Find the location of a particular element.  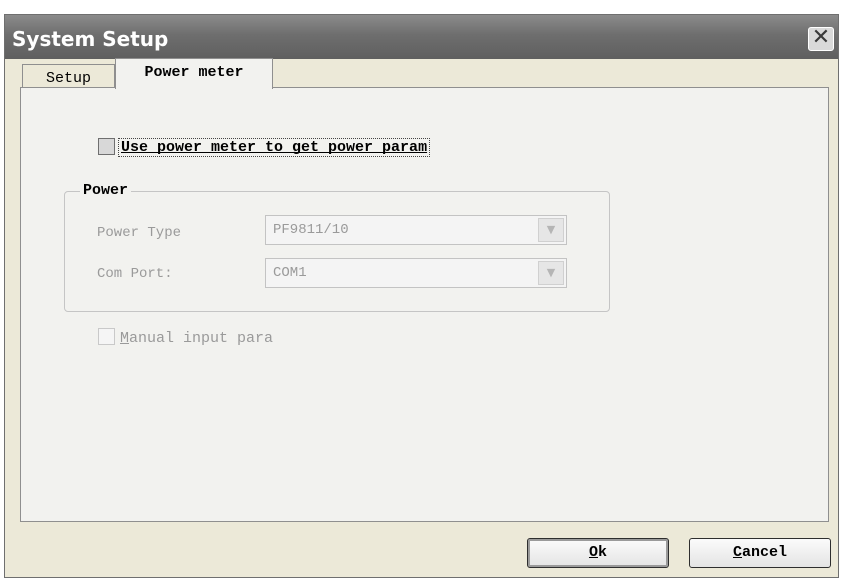

cancel-mnemonic: C is located at coordinates (737, 552).